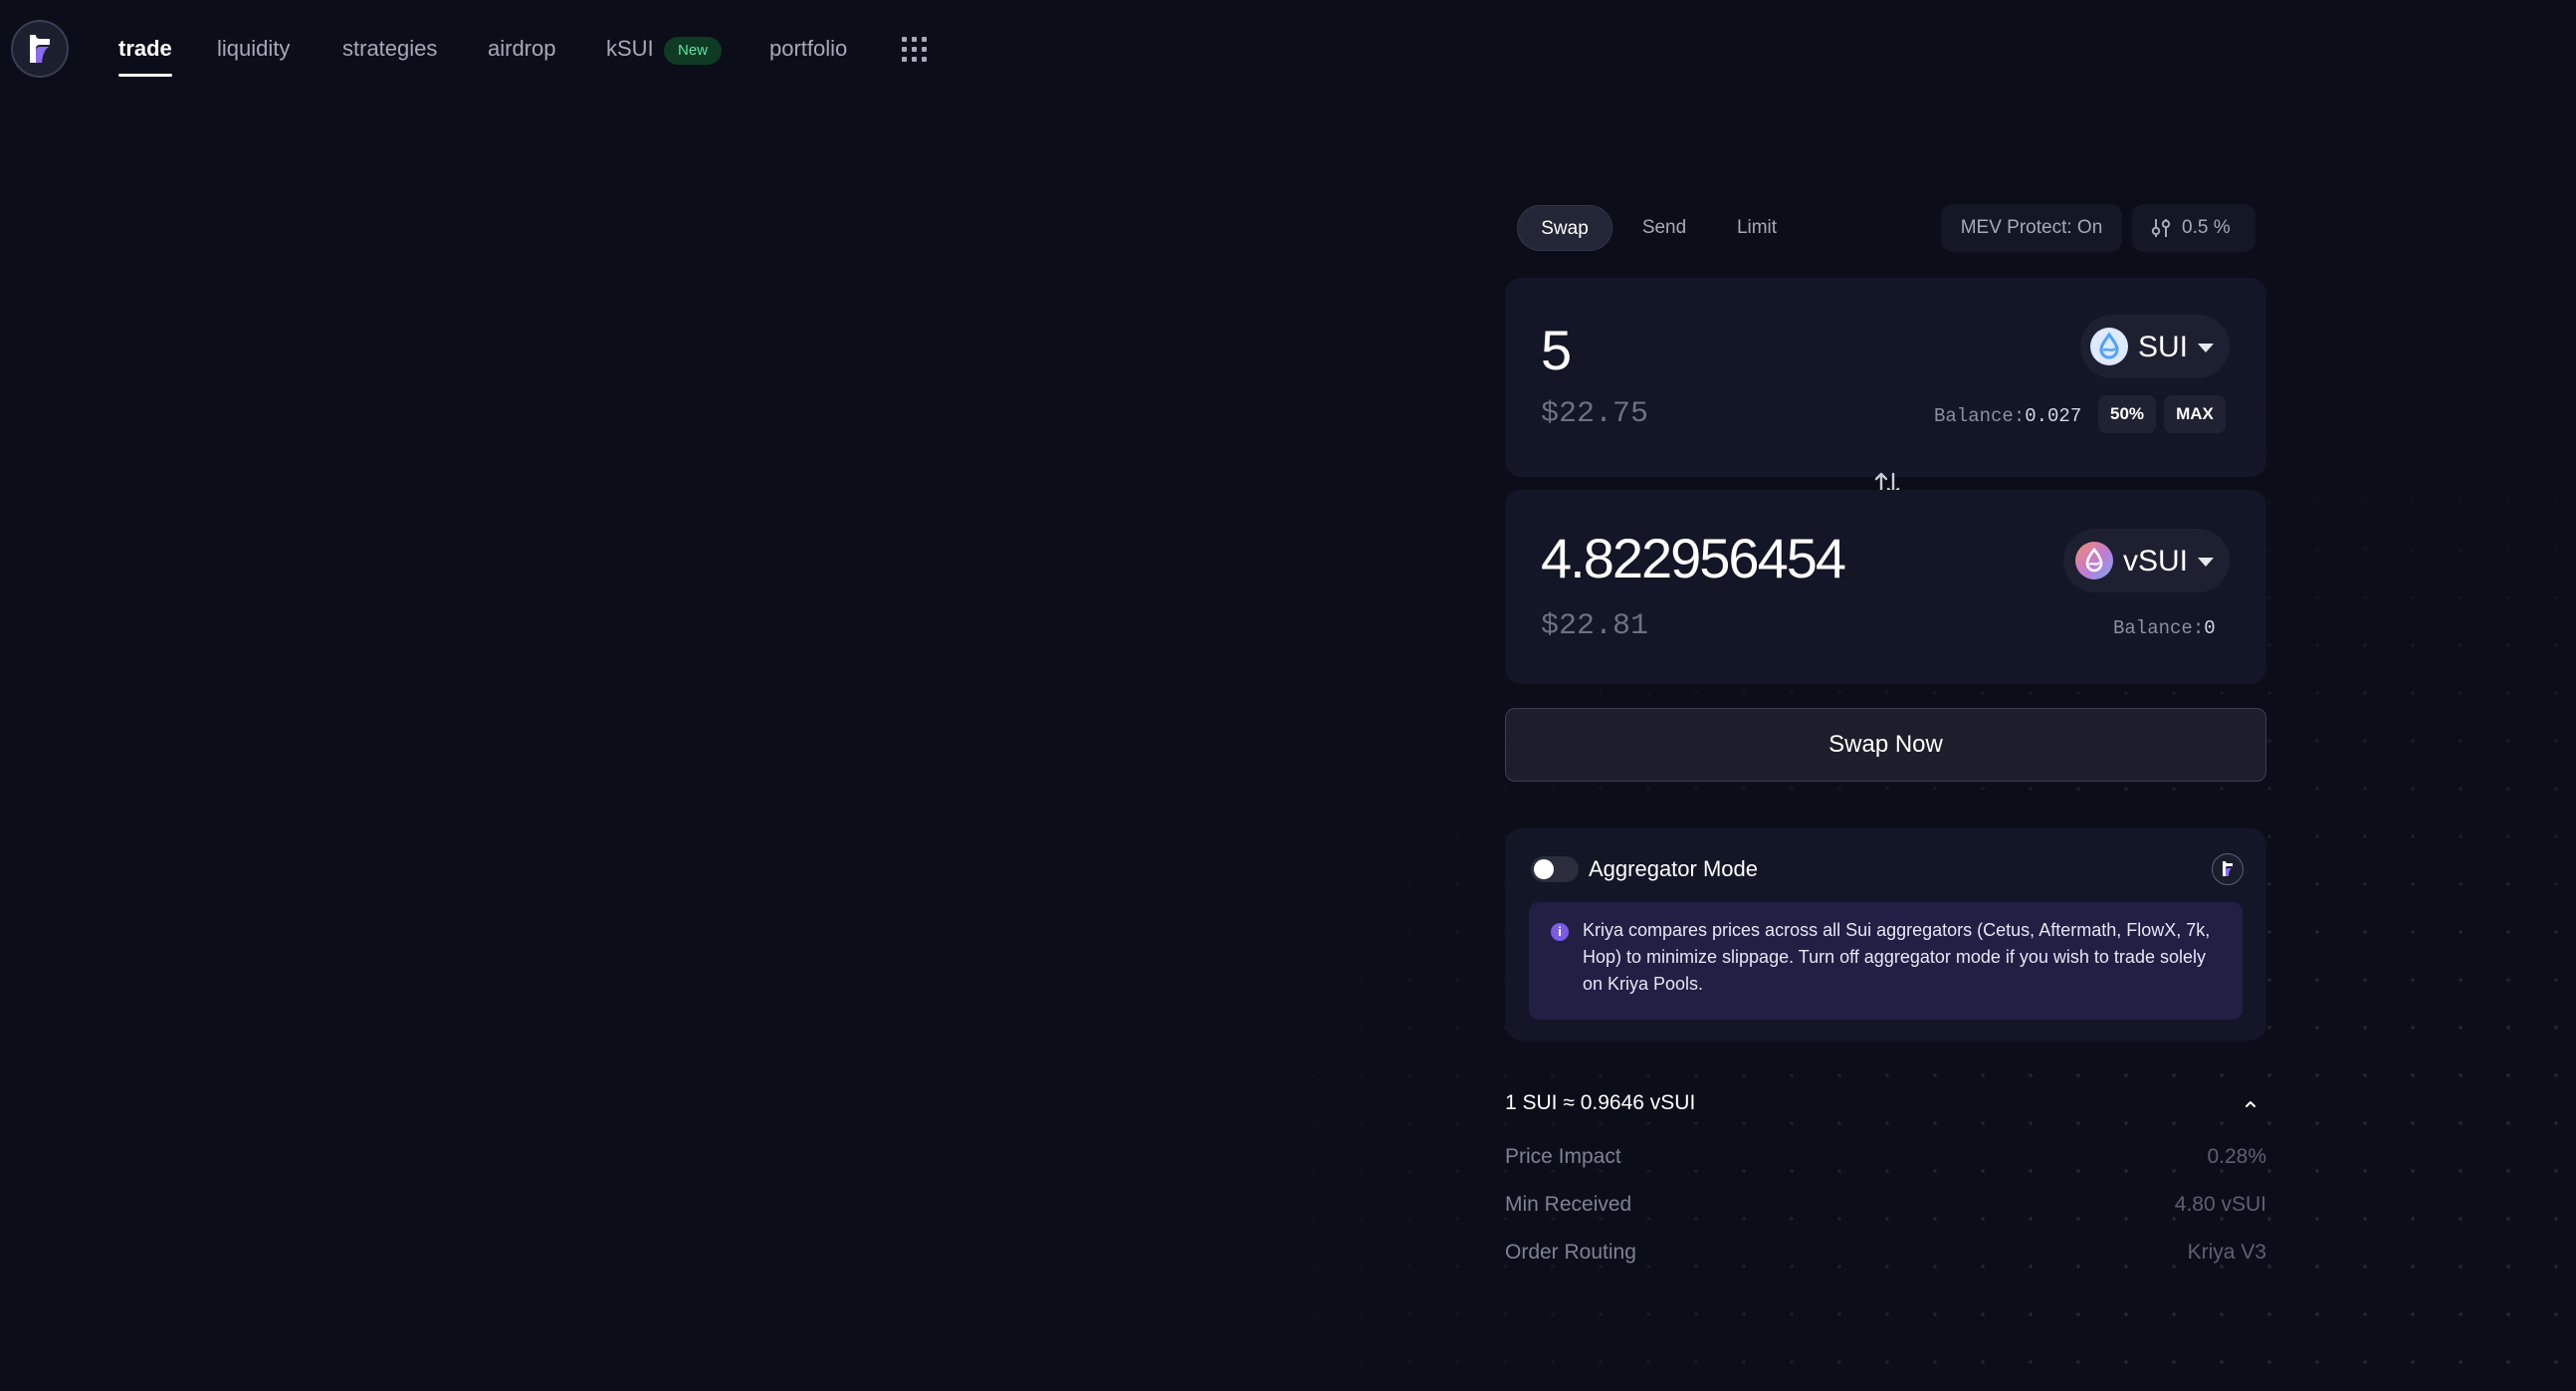 This screenshot has height=1391, width=2576. I want to click on from-token-symbol: SUI, so click(2163, 347).